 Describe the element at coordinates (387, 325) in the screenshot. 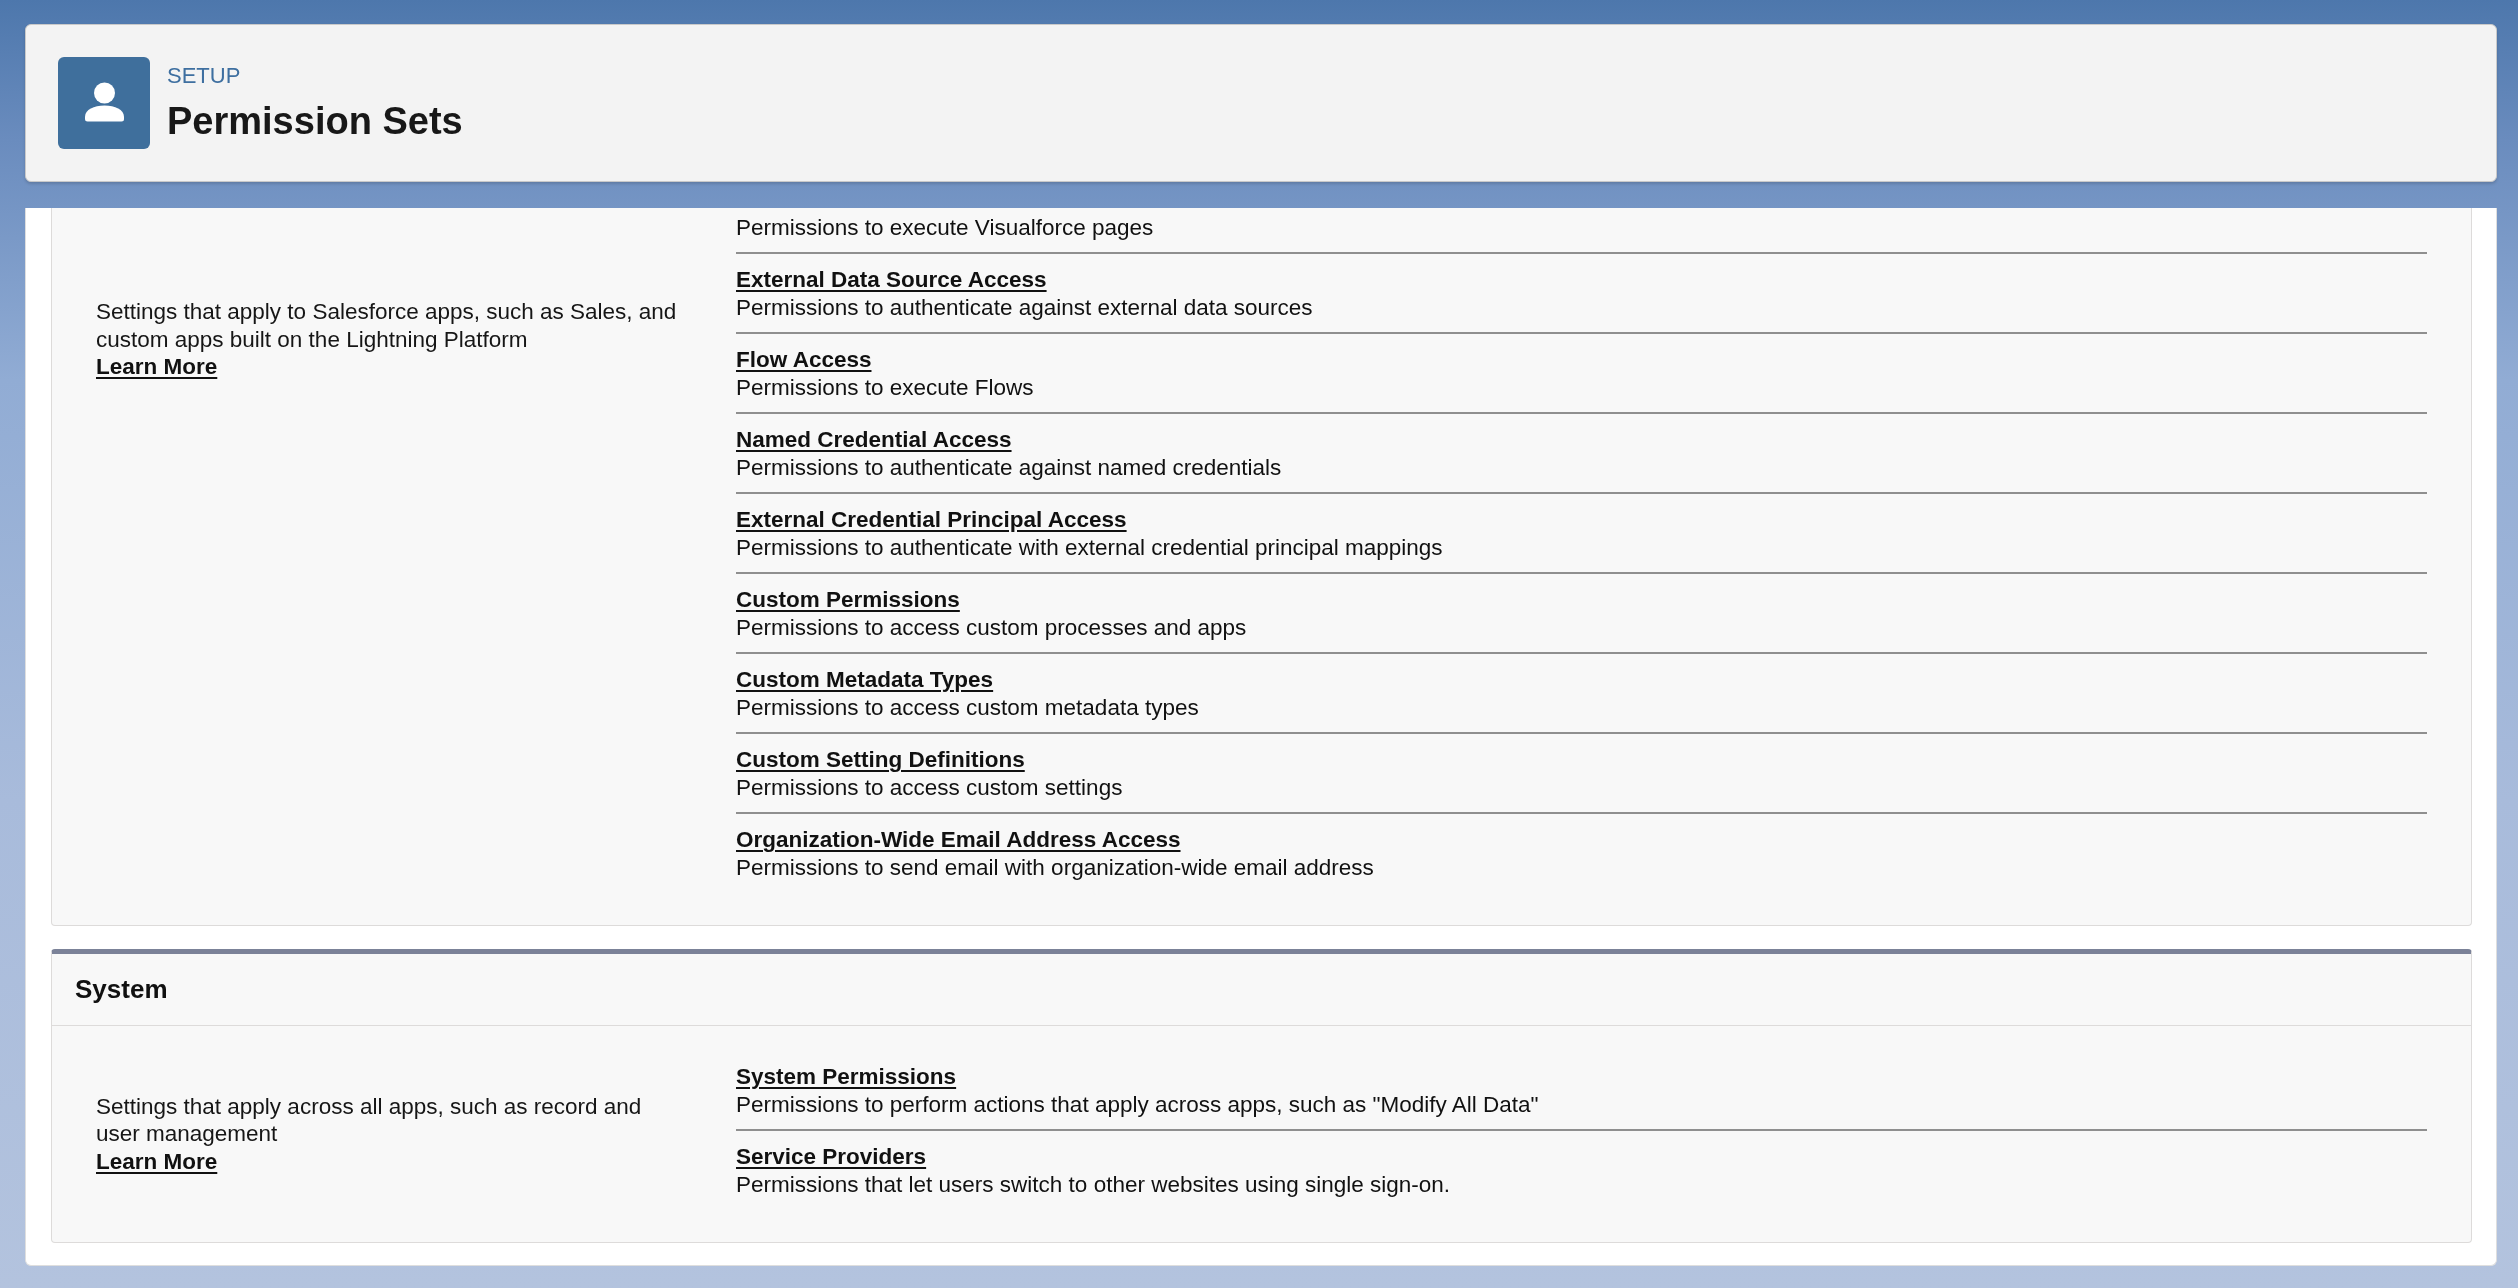

I see `section-description: Settings that apply to Salesforce apps, such as Sales, and custom apps built on the Lightning Platform` at that location.